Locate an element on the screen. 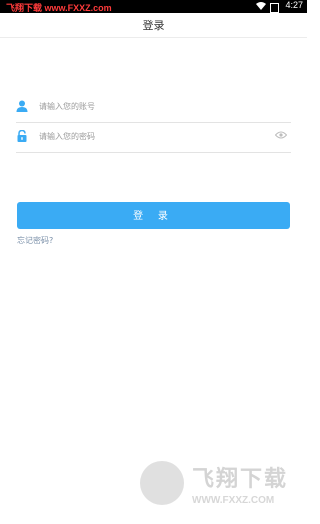 The image size is (320, 524). eye-icon is located at coordinates (281, 135).